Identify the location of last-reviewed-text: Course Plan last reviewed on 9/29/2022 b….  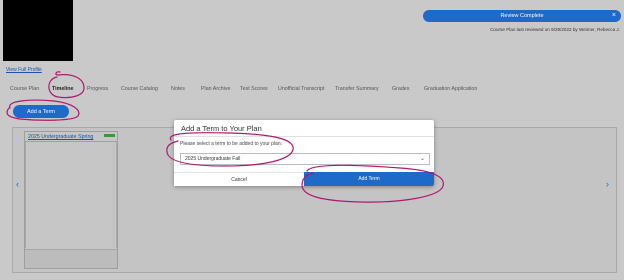
(555, 29).